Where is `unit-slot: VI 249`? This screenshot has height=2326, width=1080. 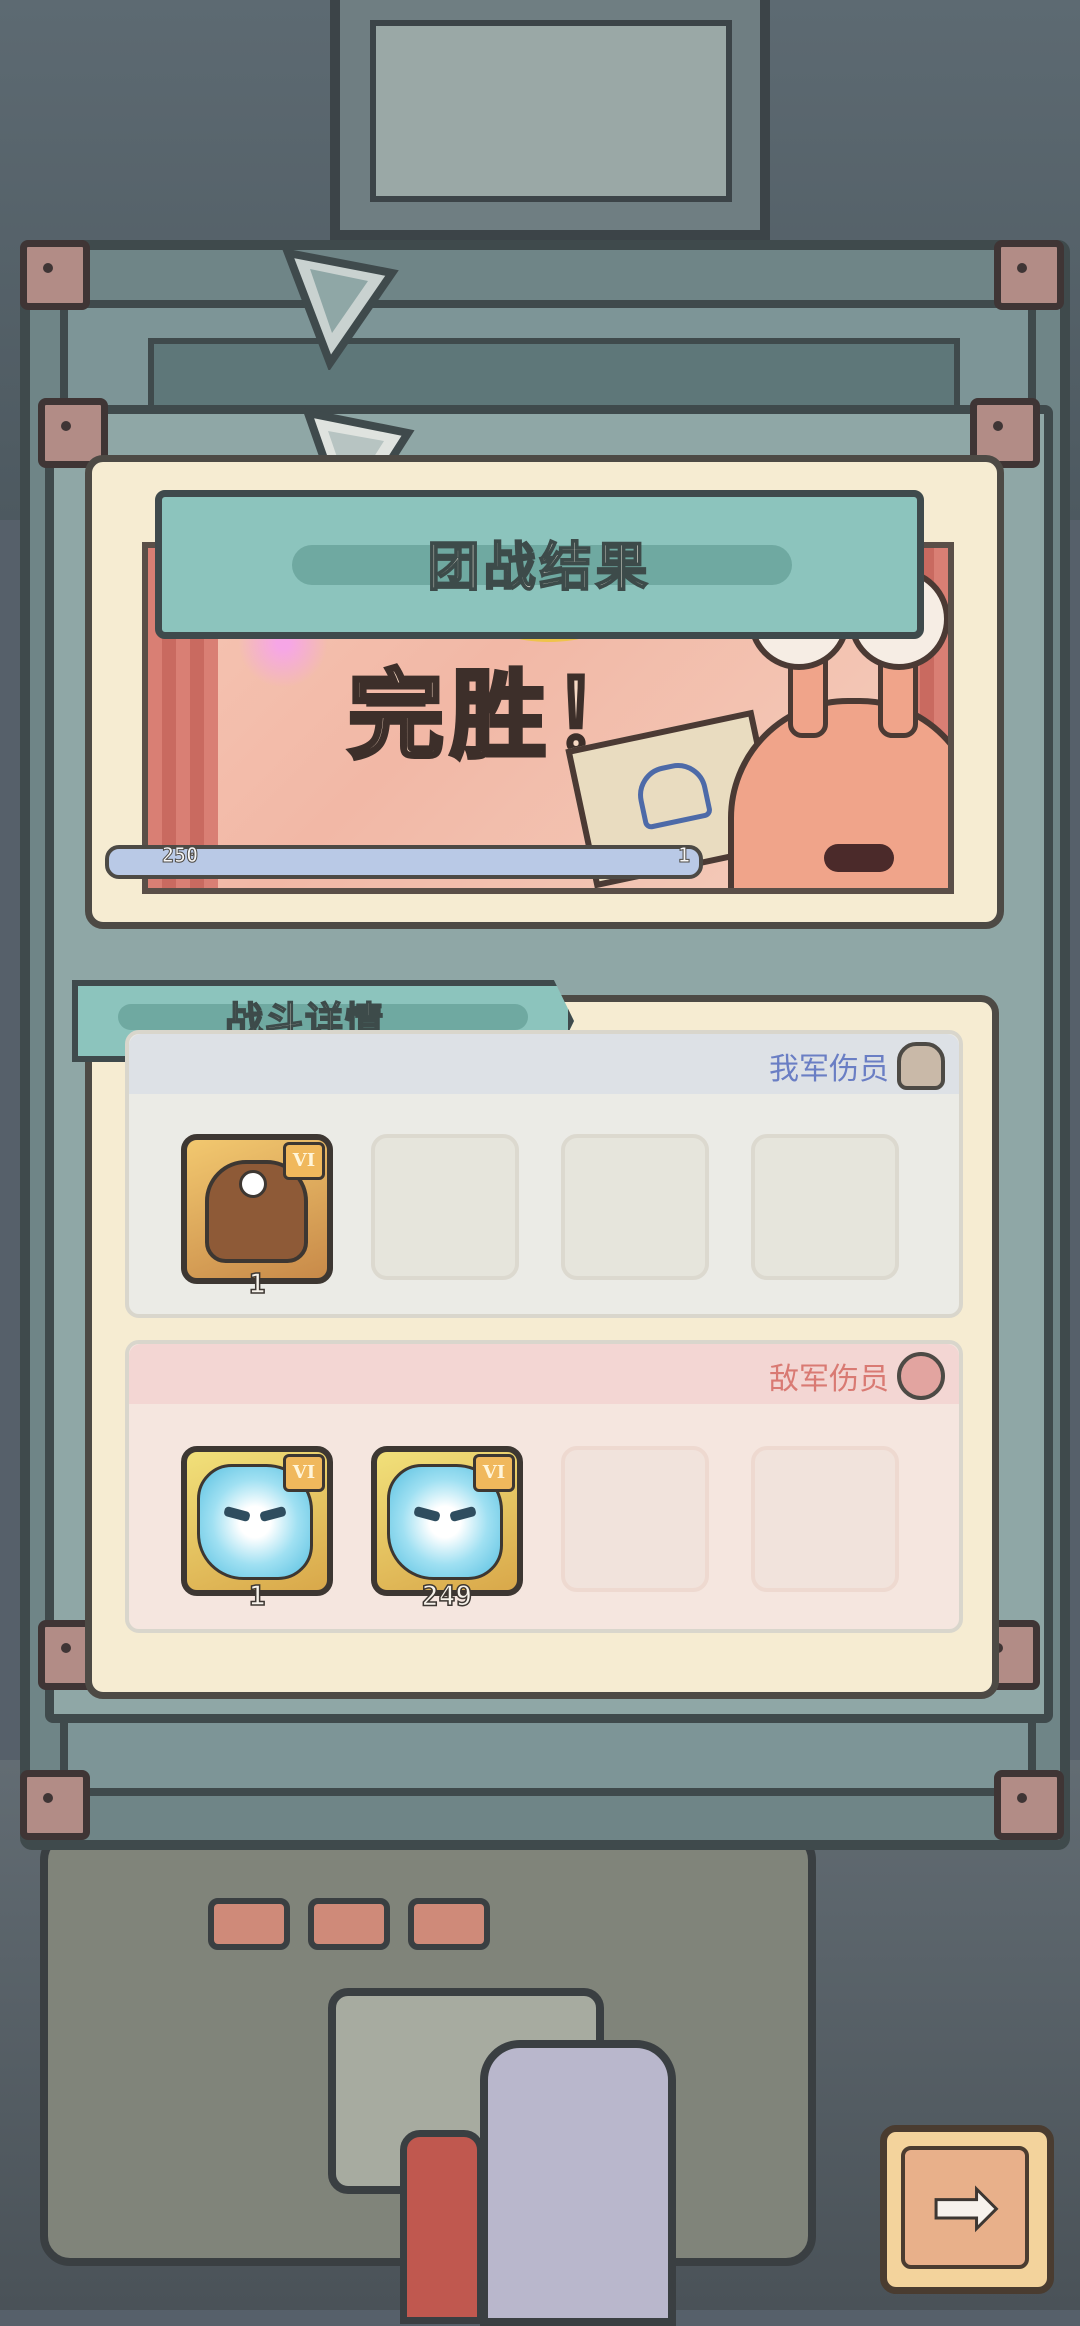
unit-slot: VI 249 is located at coordinates (447, 1529).